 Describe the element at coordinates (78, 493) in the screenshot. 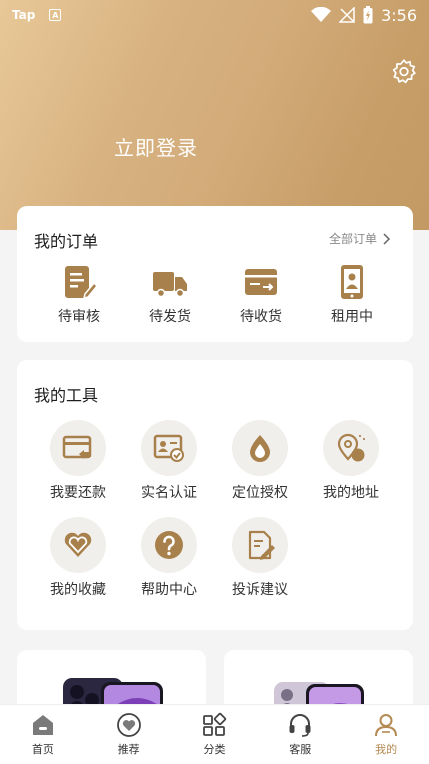

I see `tool-repay-label: 我要还款` at that location.